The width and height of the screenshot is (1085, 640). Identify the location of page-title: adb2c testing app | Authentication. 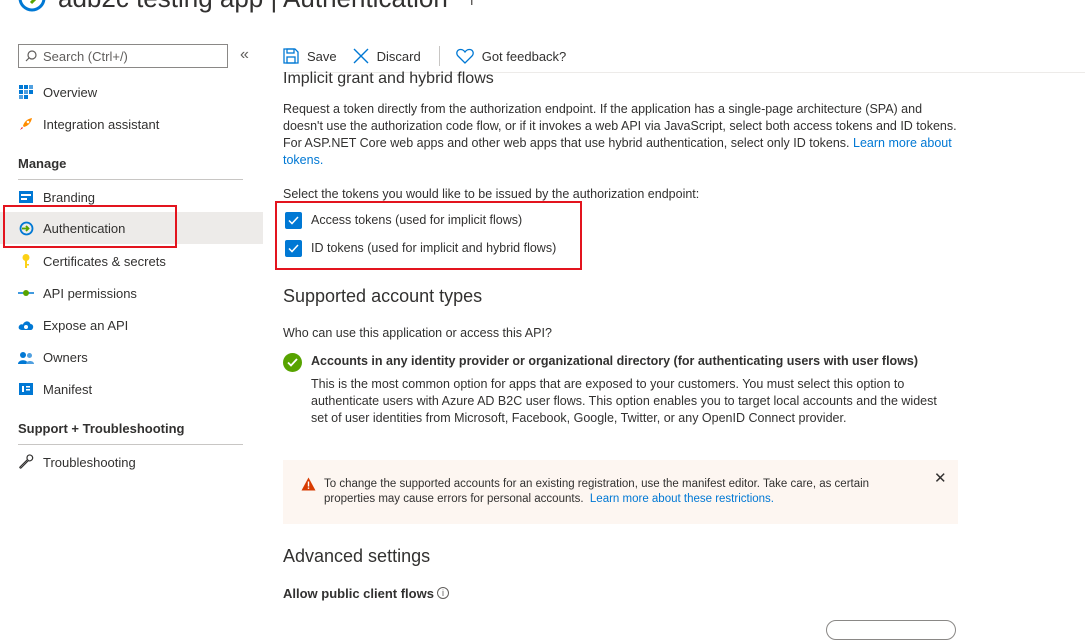
(253, 7).